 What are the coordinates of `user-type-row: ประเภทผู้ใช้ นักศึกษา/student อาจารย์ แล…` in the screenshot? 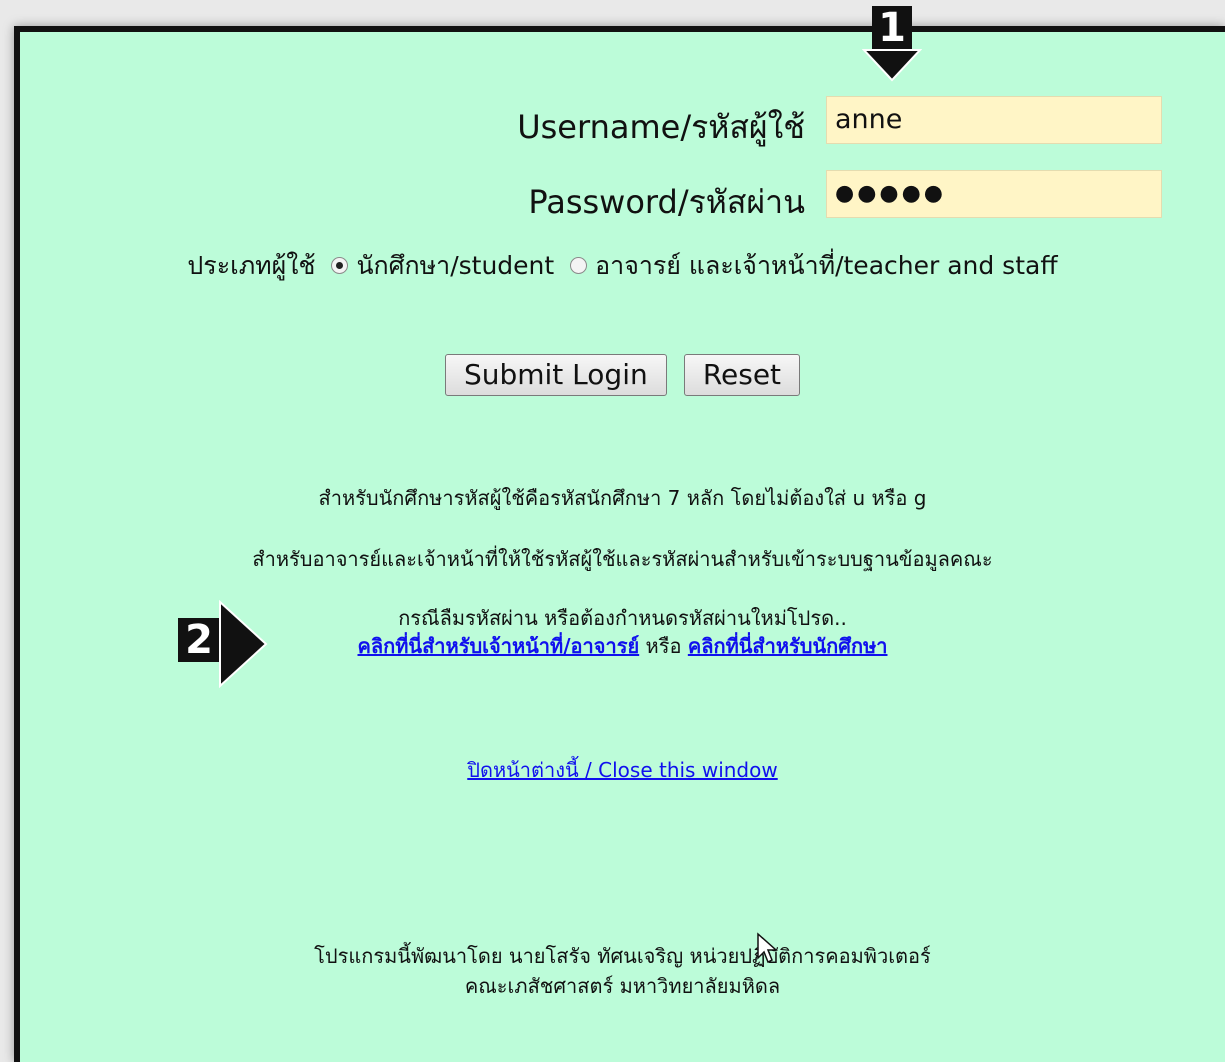 It's located at (622, 266).